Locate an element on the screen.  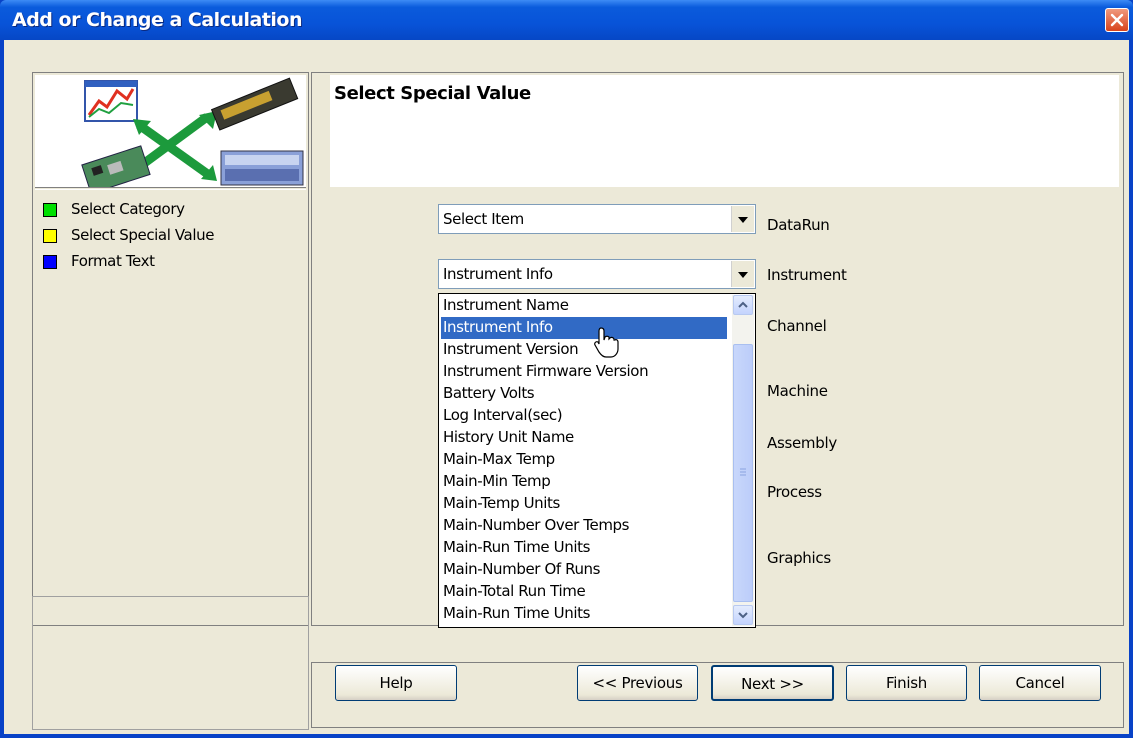
assembly-label: Assembly is located at coordinates (802, 443).